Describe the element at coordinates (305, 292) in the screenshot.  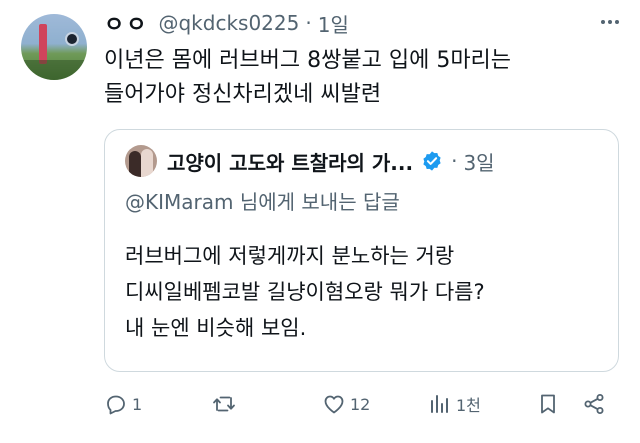
I see `quote-text-line: 디씨일베펨코발 길냥이혐오랑 뭐가 다름?` at that location.